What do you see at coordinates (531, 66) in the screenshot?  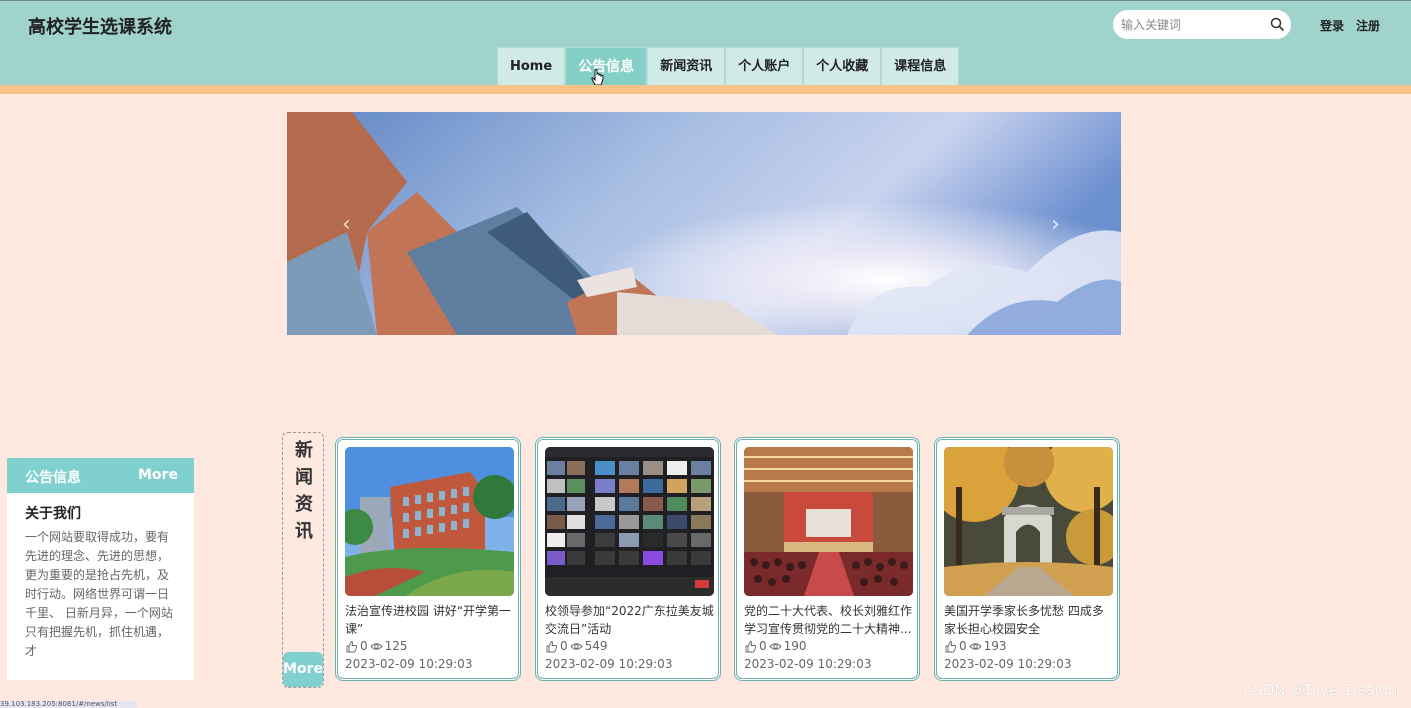 I see `nav-item-home: Home` at bounding box center [531, 66].